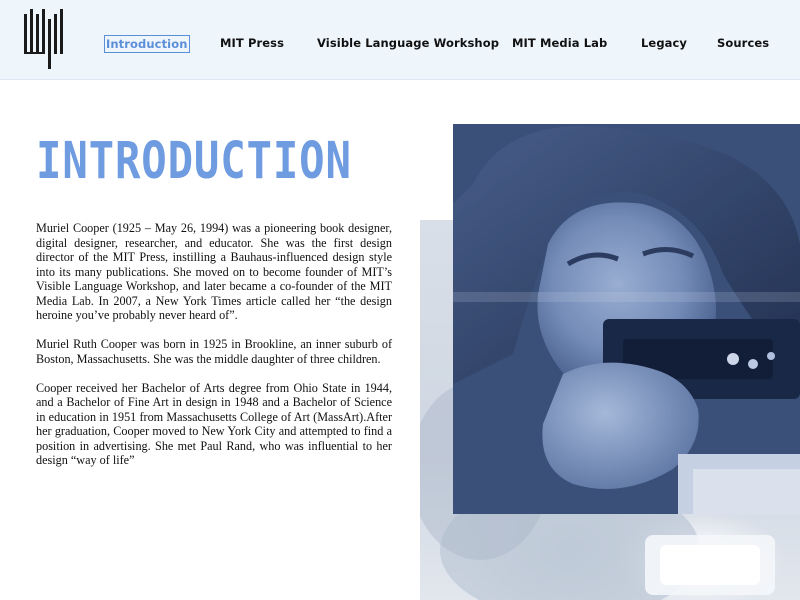 The image size is (800, 600). I want to click on nav-mit-press: MIT Press, so click(252, 44).